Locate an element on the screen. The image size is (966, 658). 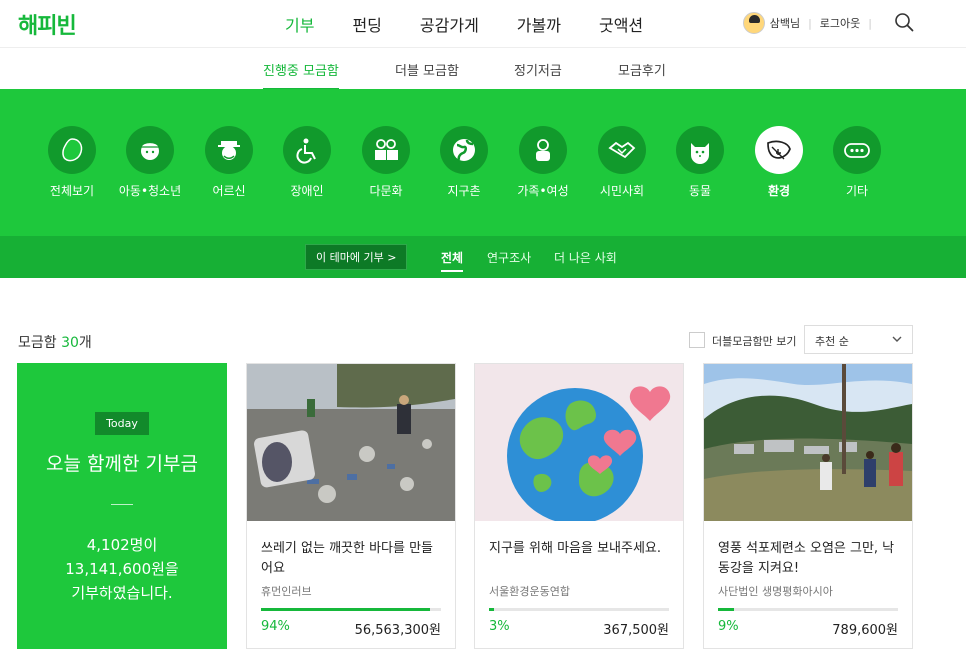
child-icon is located at coordinates (150, 150).